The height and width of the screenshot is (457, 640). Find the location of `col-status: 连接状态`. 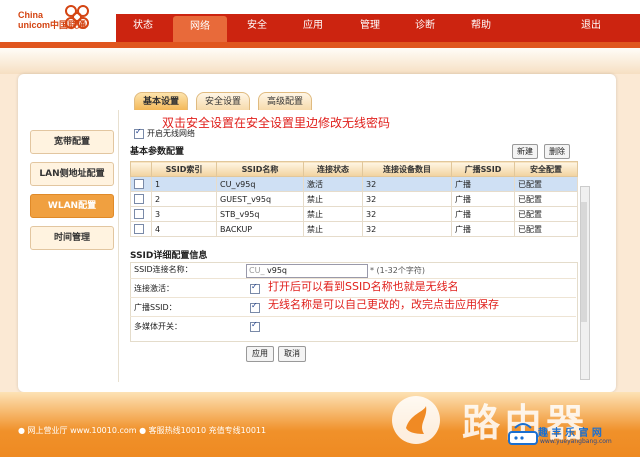

col-status: 连接状态 is located at coordinates (333, 169).